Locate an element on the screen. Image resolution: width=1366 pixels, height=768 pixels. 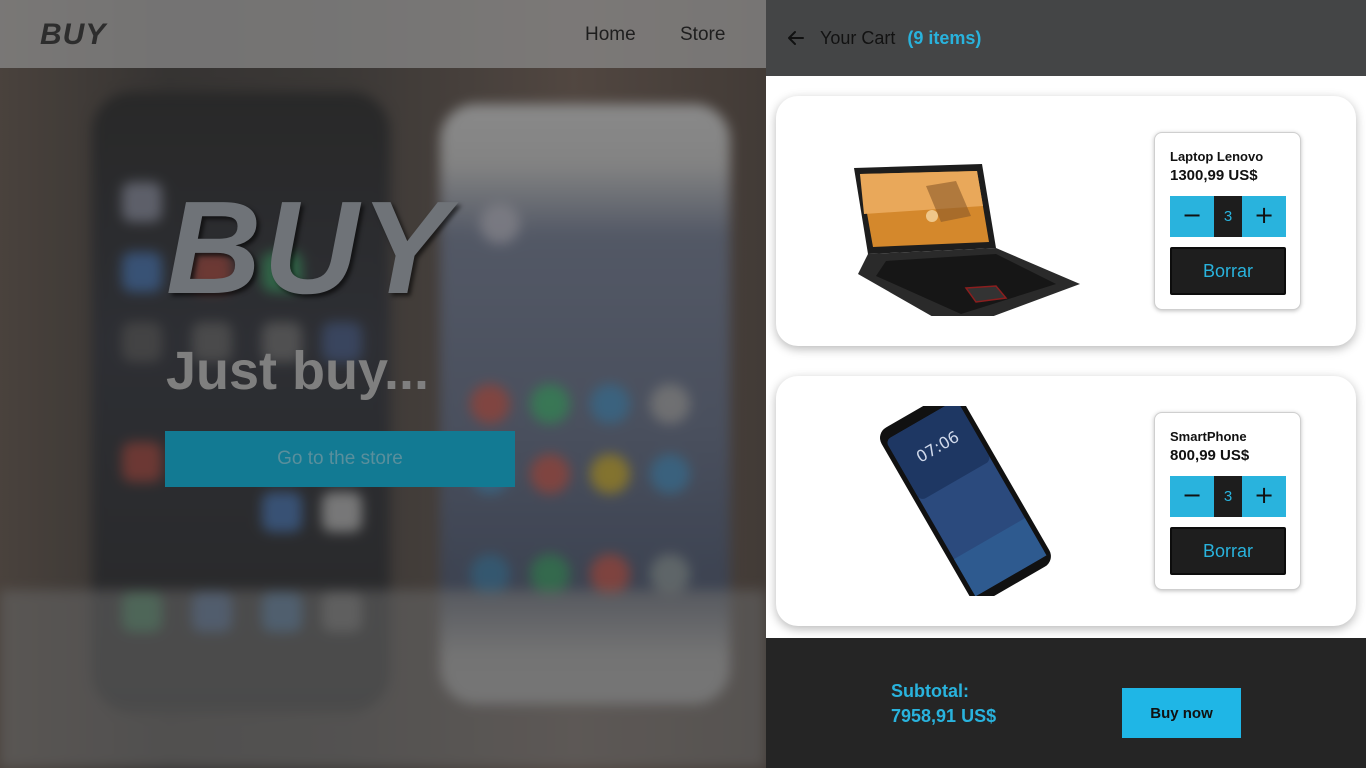
cart-item-card: 07:06 SmartPhone 800,99 US$ − 3 + Borrar is located at coordinates (1066, 501).